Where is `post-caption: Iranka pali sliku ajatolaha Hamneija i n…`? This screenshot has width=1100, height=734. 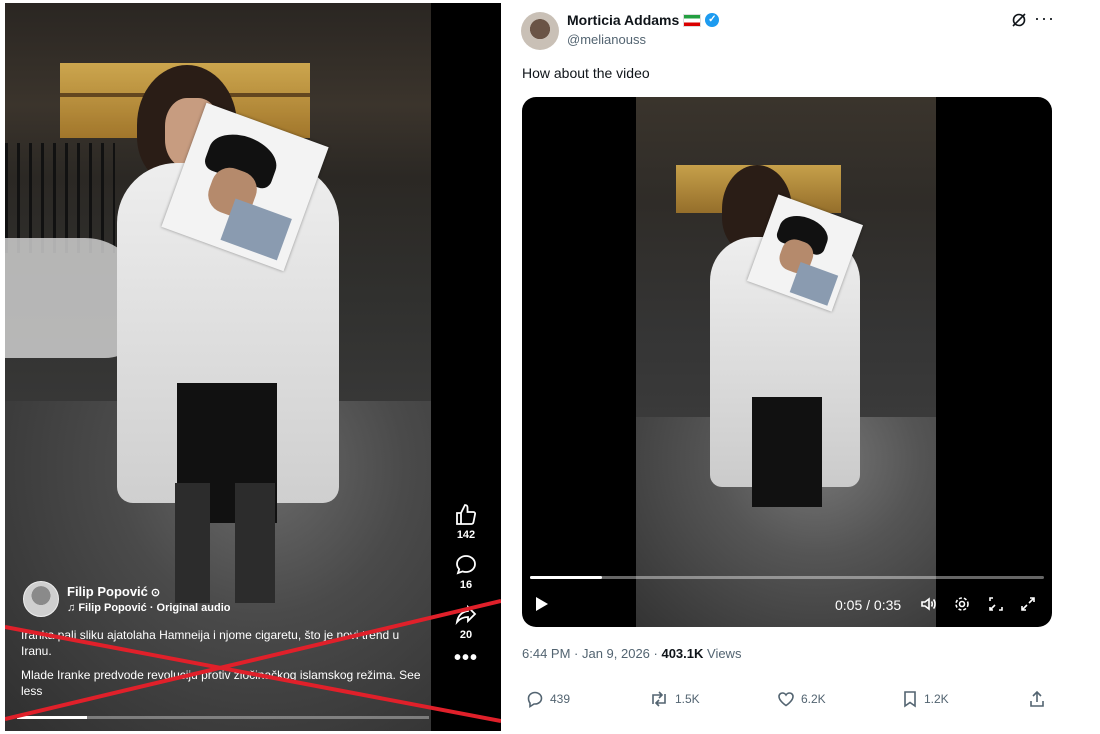 post-caption: Iranka pali sliku ajatolaha Hamneija i n… is located at coordinates (221, 667).